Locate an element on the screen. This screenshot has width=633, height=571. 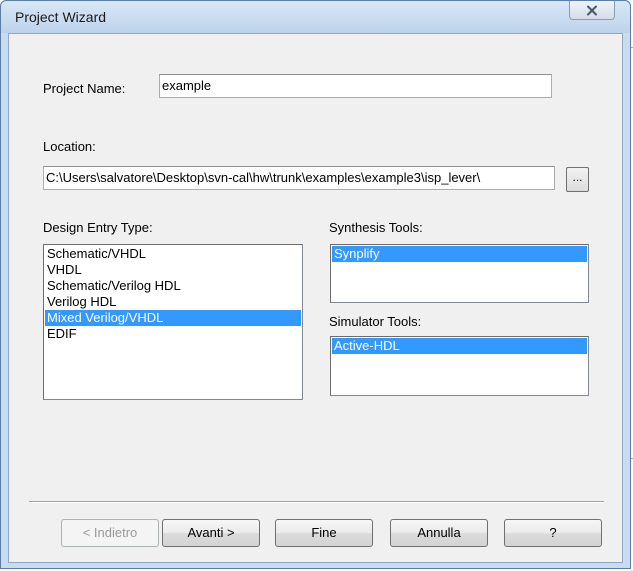
project-name-field: example is located at coordinates (355, 86).